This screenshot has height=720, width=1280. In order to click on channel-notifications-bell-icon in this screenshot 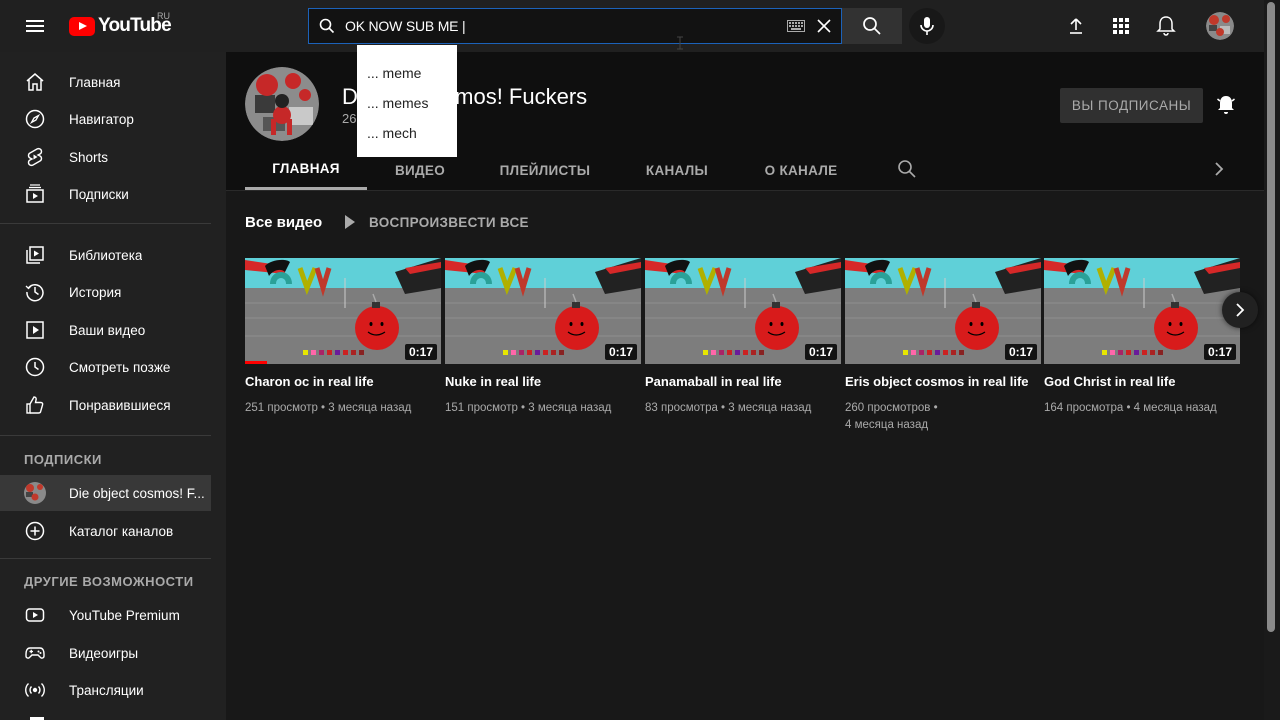, I will do `click(1226, 105)`.